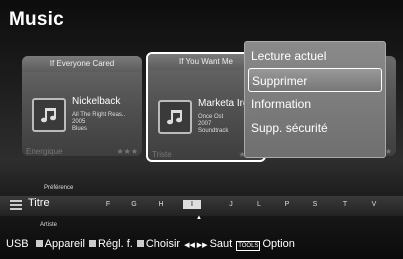 The image size is (403, 259). I want to click on source-label: USB, so click(17, 244).